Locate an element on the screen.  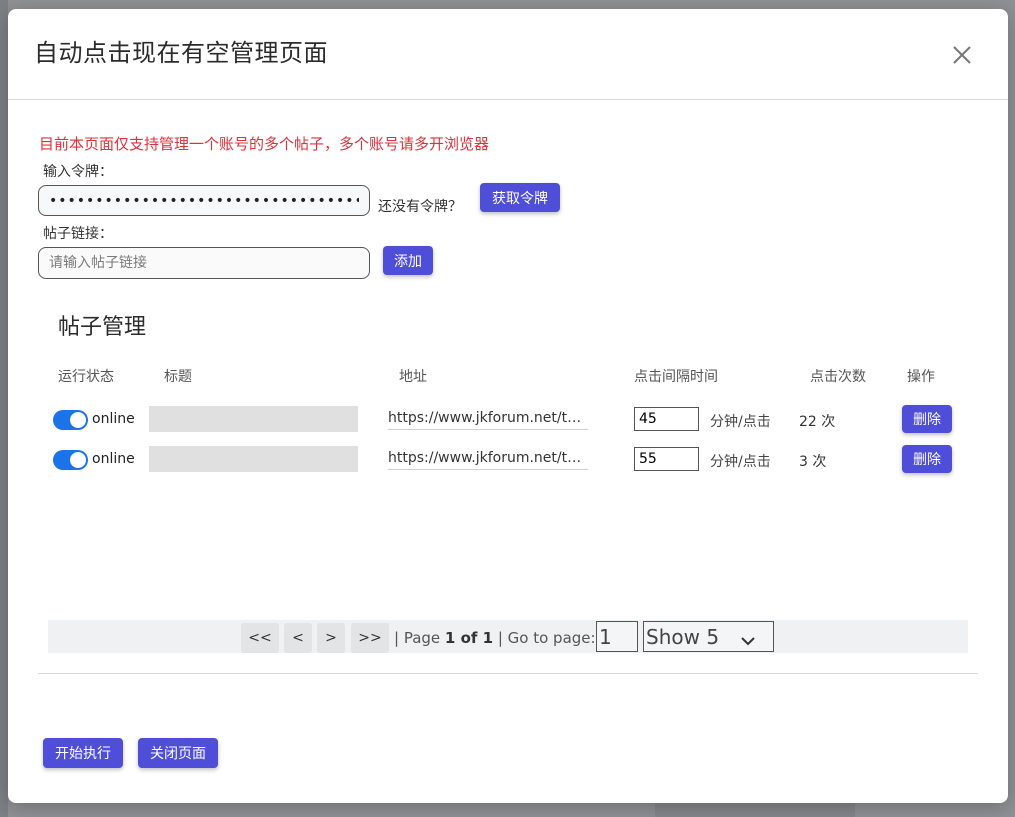
token-hint: 还没有令牌？ is located at coordinates (420, 207).